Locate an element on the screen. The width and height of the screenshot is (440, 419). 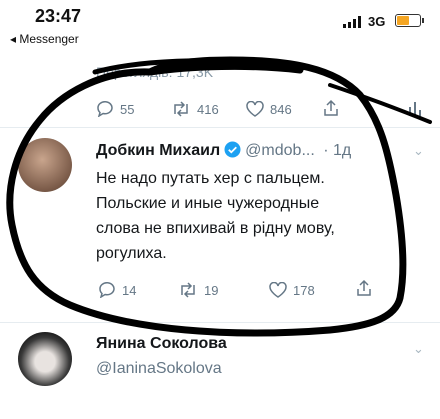
author-handle: @IaninaSokolova is located at coordinates (159, 369).